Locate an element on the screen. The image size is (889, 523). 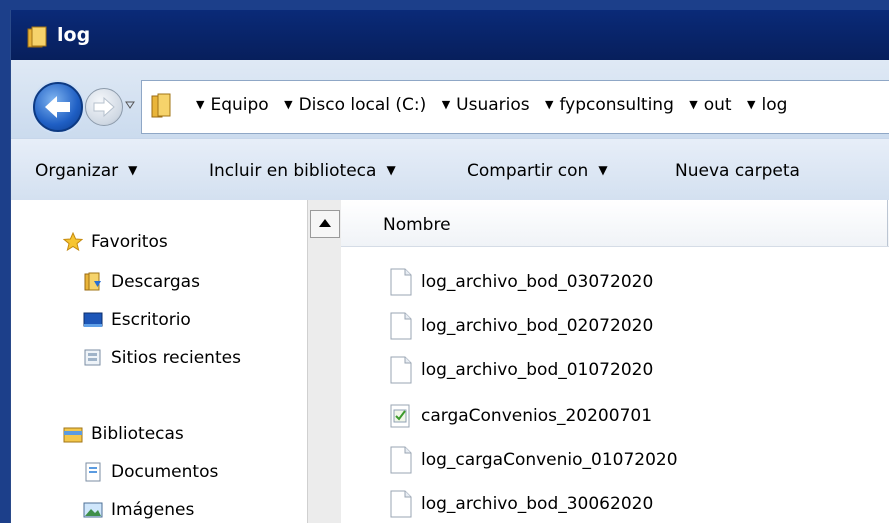
config-file-icon is located at coordinates (400, 416).